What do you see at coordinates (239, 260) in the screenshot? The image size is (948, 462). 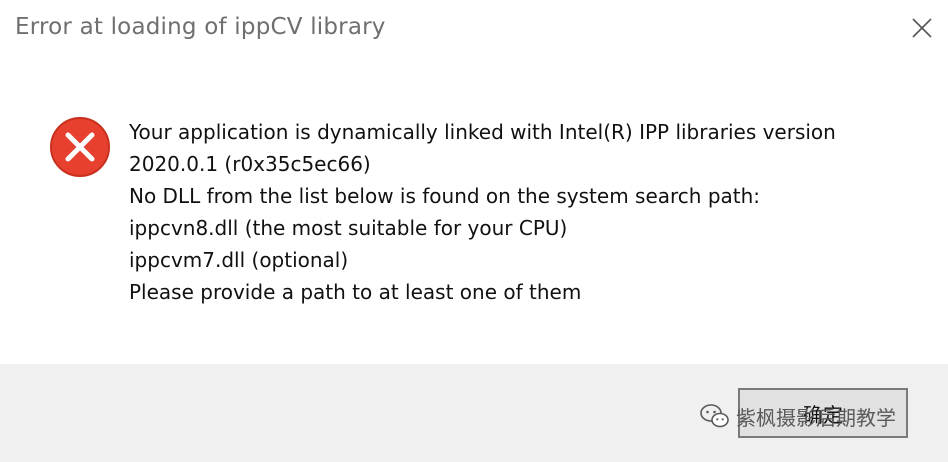 I see `message-line: ippcvm7.dll (optional)` at bounding box center [239, 260].